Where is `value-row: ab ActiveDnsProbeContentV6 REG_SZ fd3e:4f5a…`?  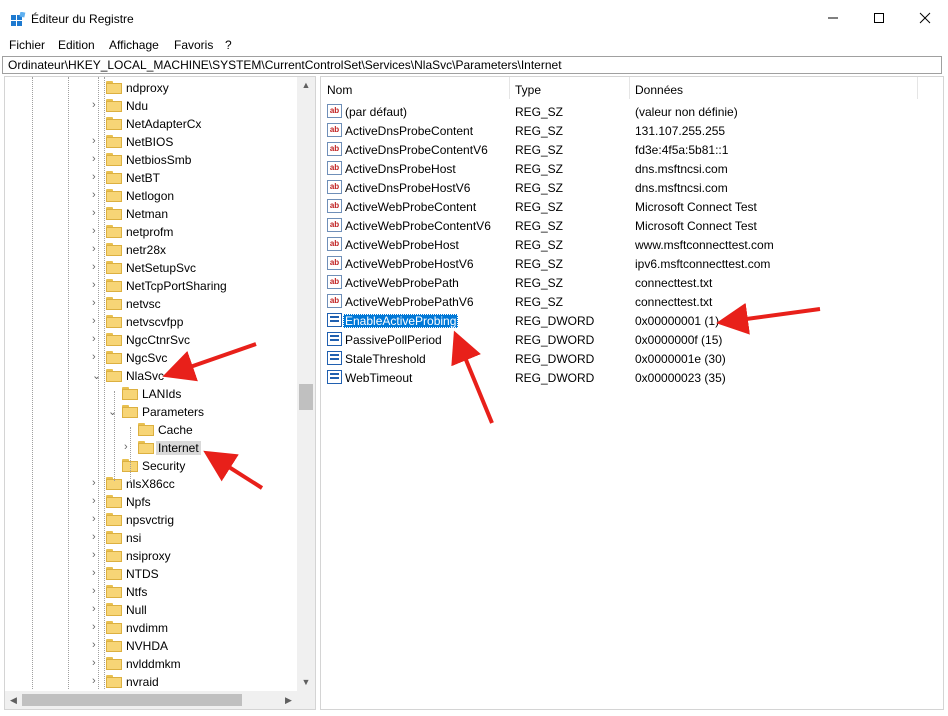
value-row: ab ActiveDnsProbeContentV6 REG_SZ fd3e:4f5a… is located at coordinates (631, 149).